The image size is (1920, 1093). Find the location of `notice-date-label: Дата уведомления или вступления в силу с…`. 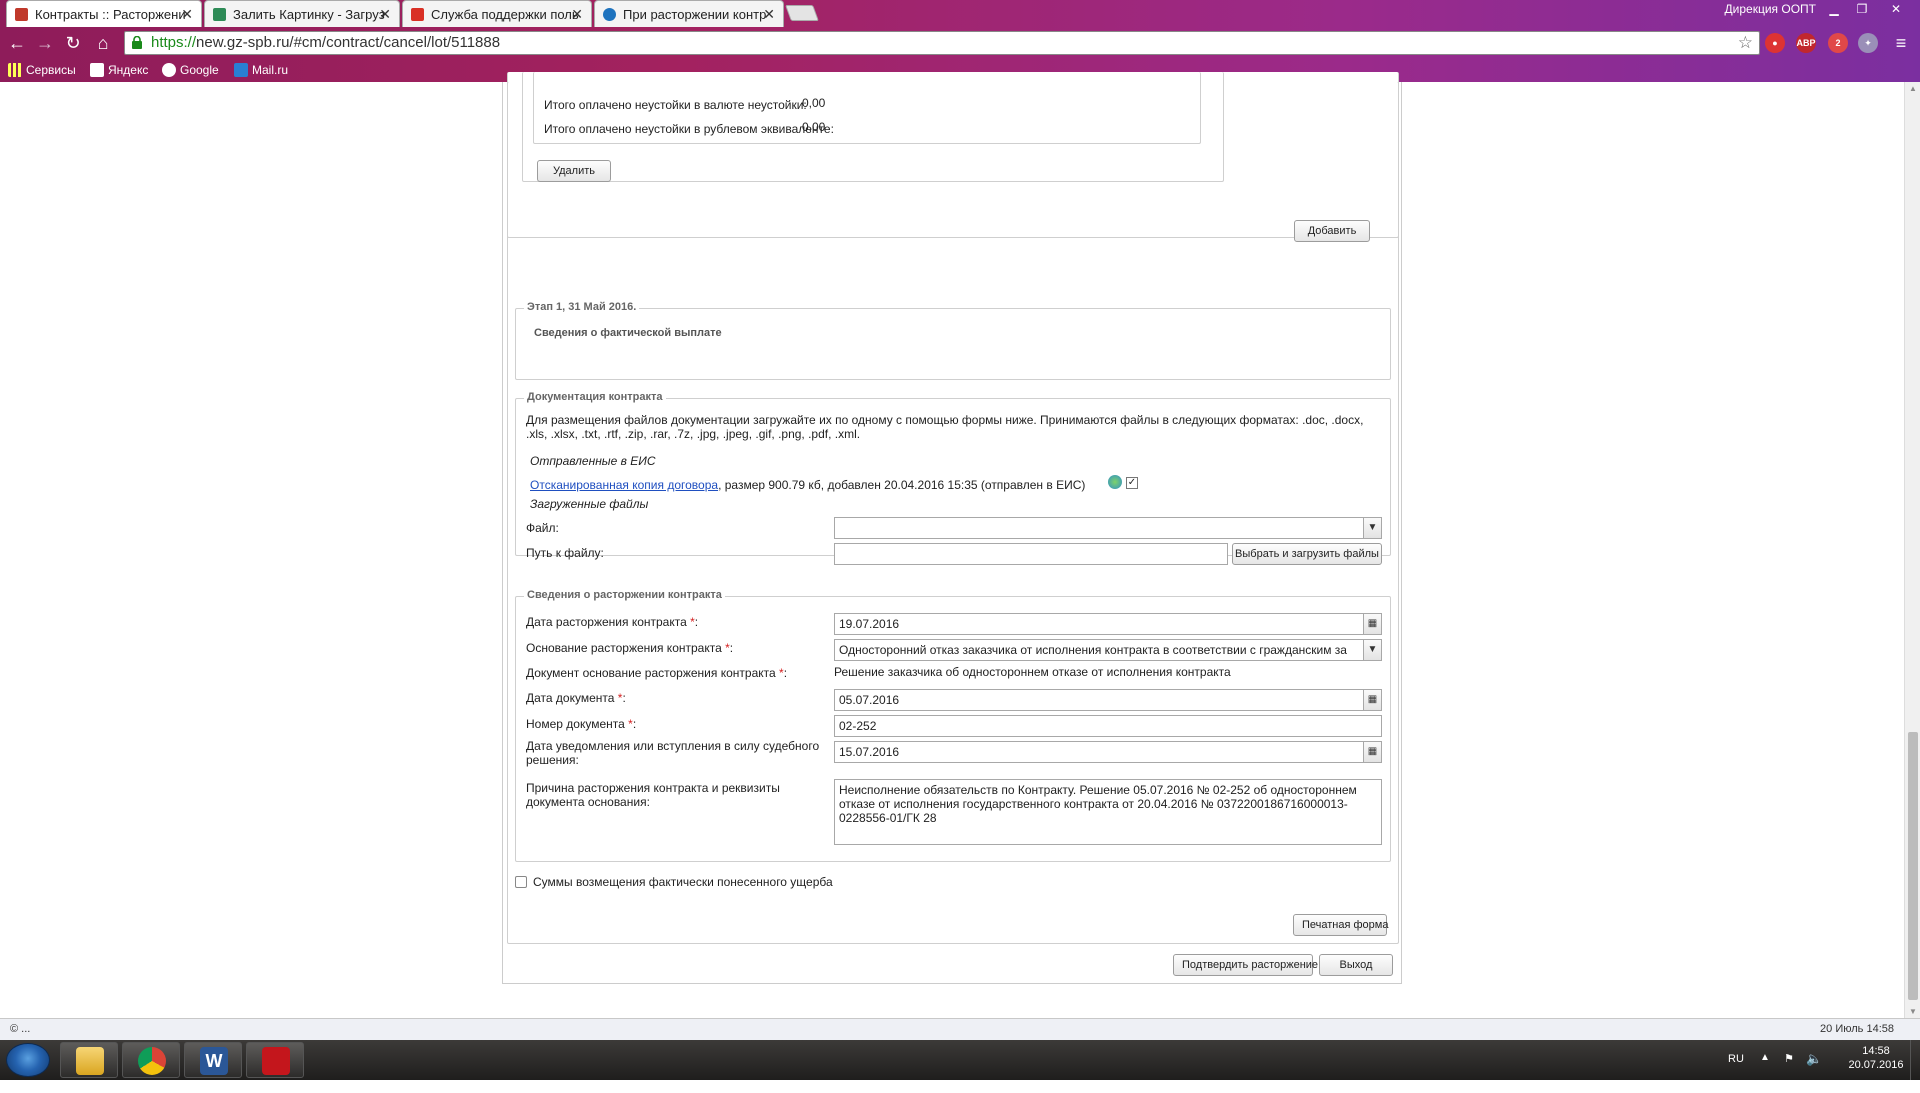

notice-date-label: Дата уведомления или вступления в силу с… is located at coordinates (673, 753).